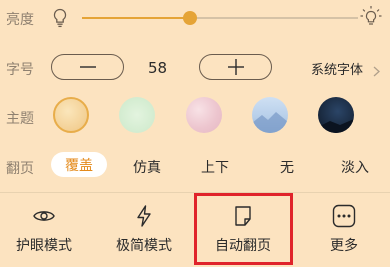  I want to click on font-size-label: 字号, so click(20, 70).